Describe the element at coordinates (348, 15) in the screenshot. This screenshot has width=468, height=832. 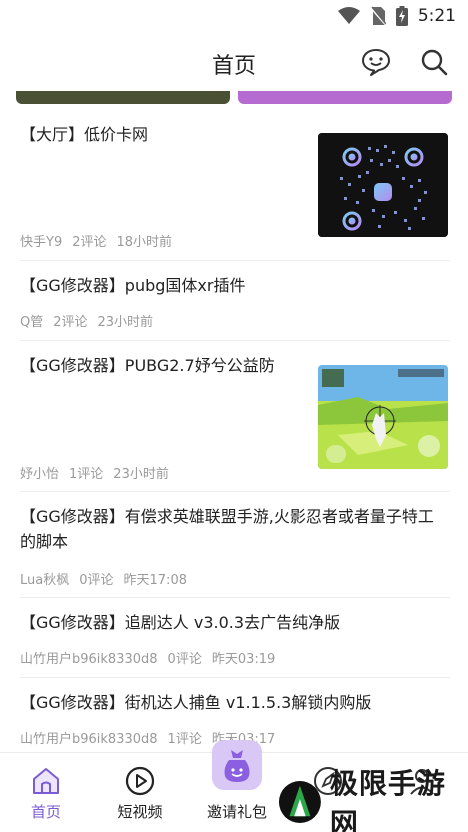
I see `wifi-icon` at that location.